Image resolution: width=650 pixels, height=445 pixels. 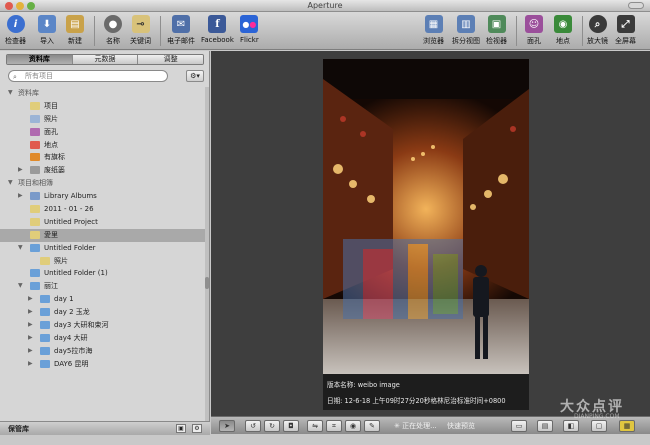 What do you see at coordinates (291, 426) in the screenshot?
I see `stamp-button: ◘` at bounding box center [291, 426].